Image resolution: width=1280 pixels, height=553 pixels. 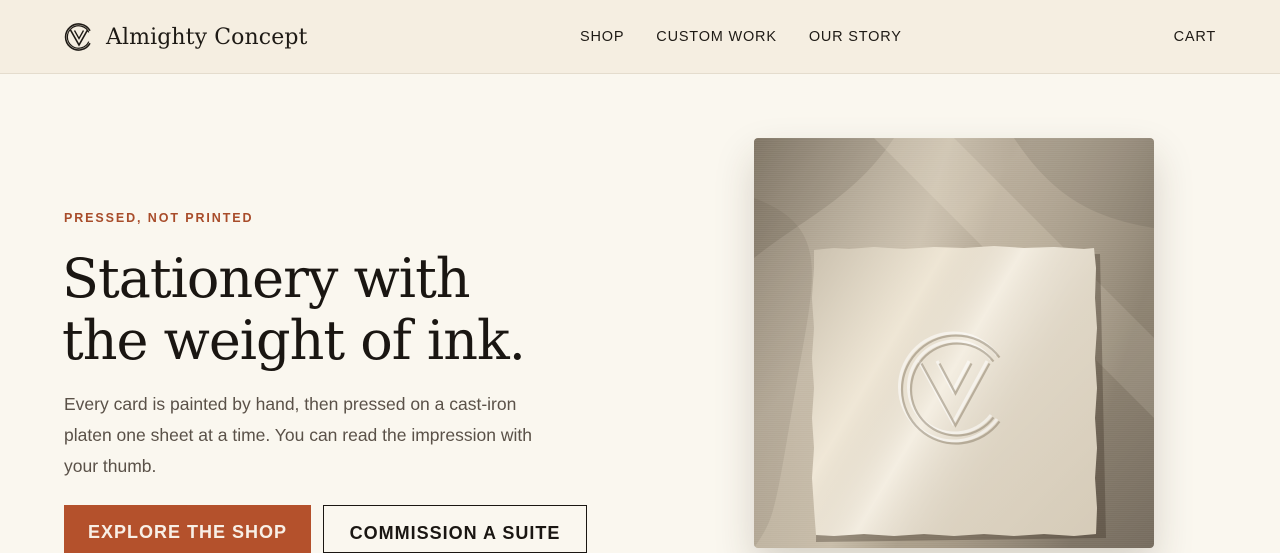 I want to click on nav-custom-work: CUSTOM WORK, so click(x=716, y=37).